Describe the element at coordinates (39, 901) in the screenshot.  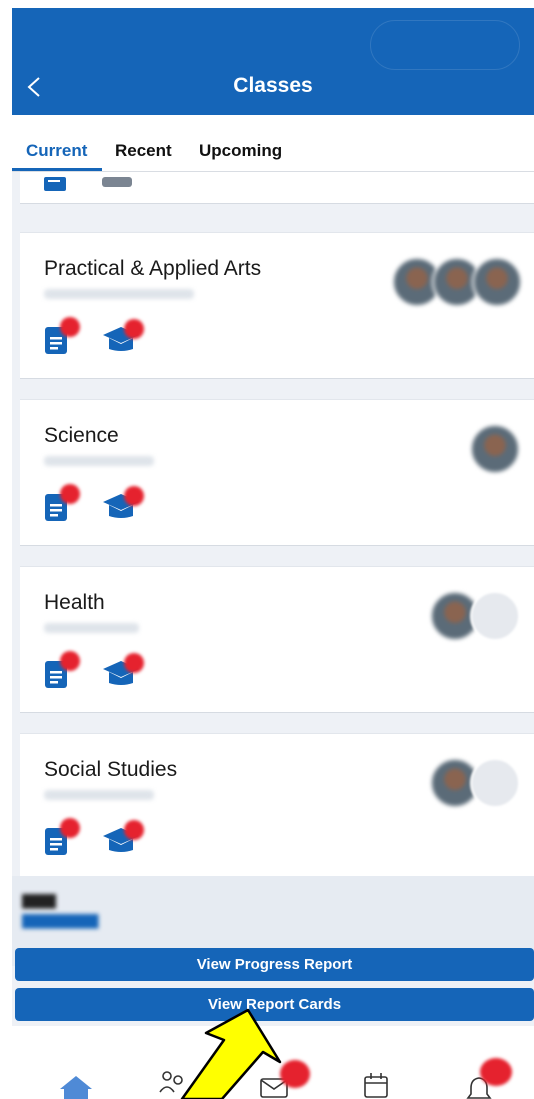
I see `overall-label: ████` at that location.